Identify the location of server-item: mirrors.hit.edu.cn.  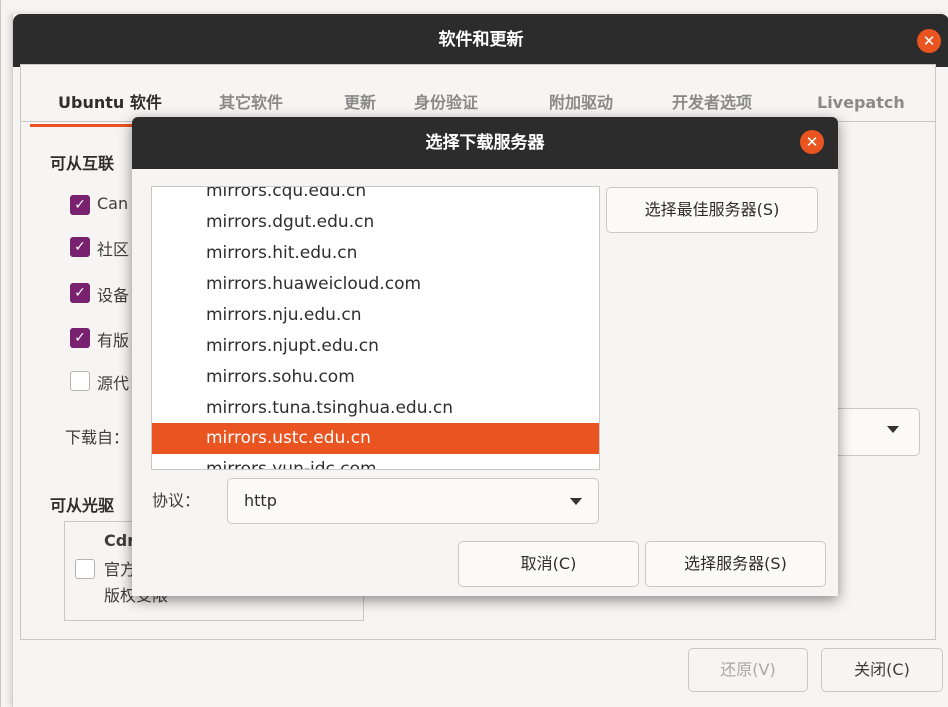
(375, 253).